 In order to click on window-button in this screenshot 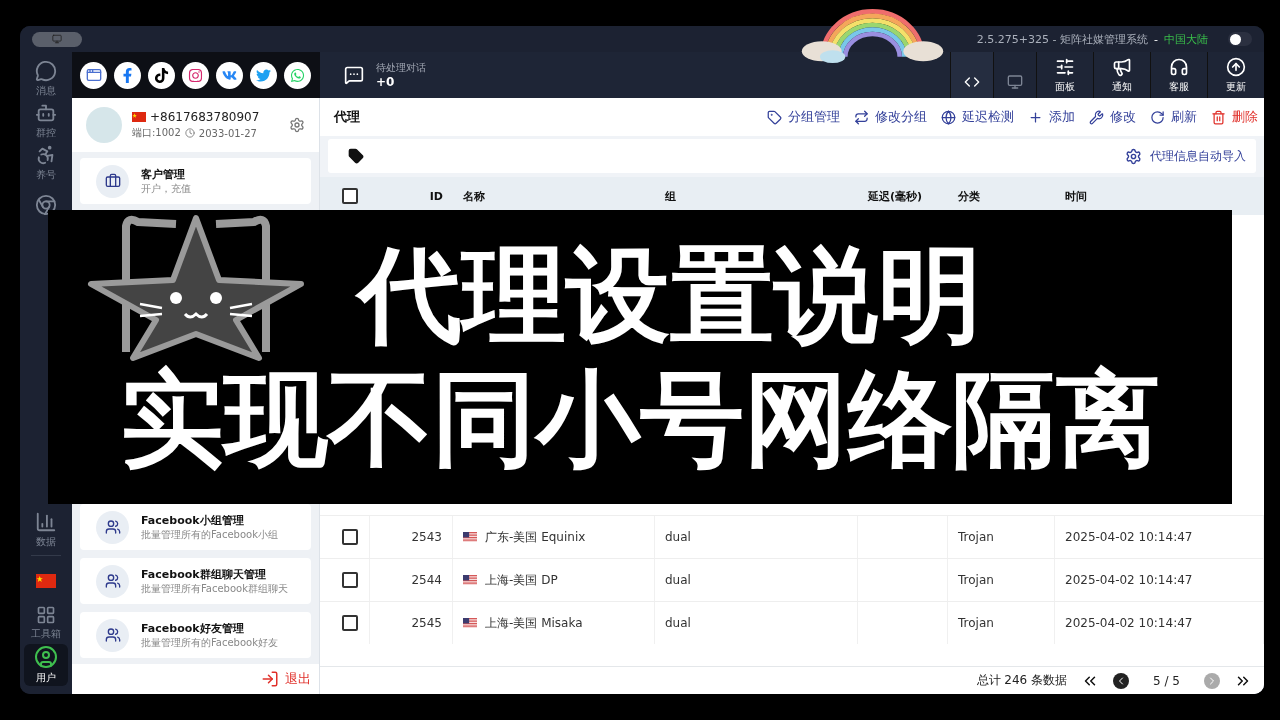, I will do `click(57, 39)`.